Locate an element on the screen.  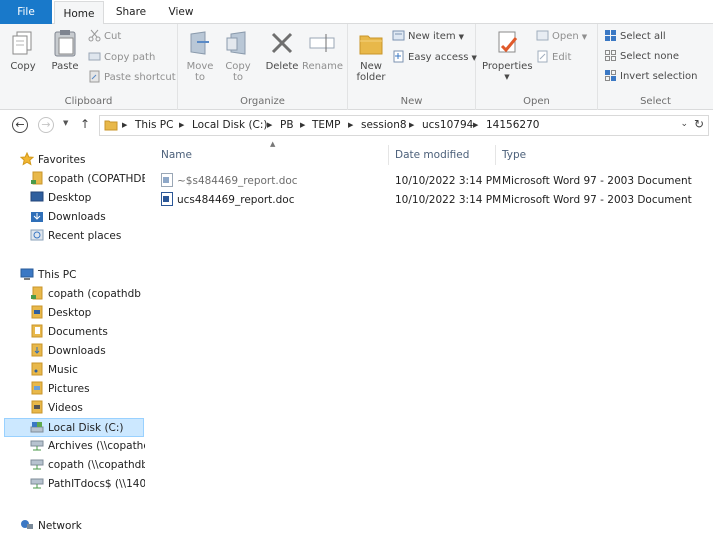
edit-button: Edit is located at coordinates (553, 58).